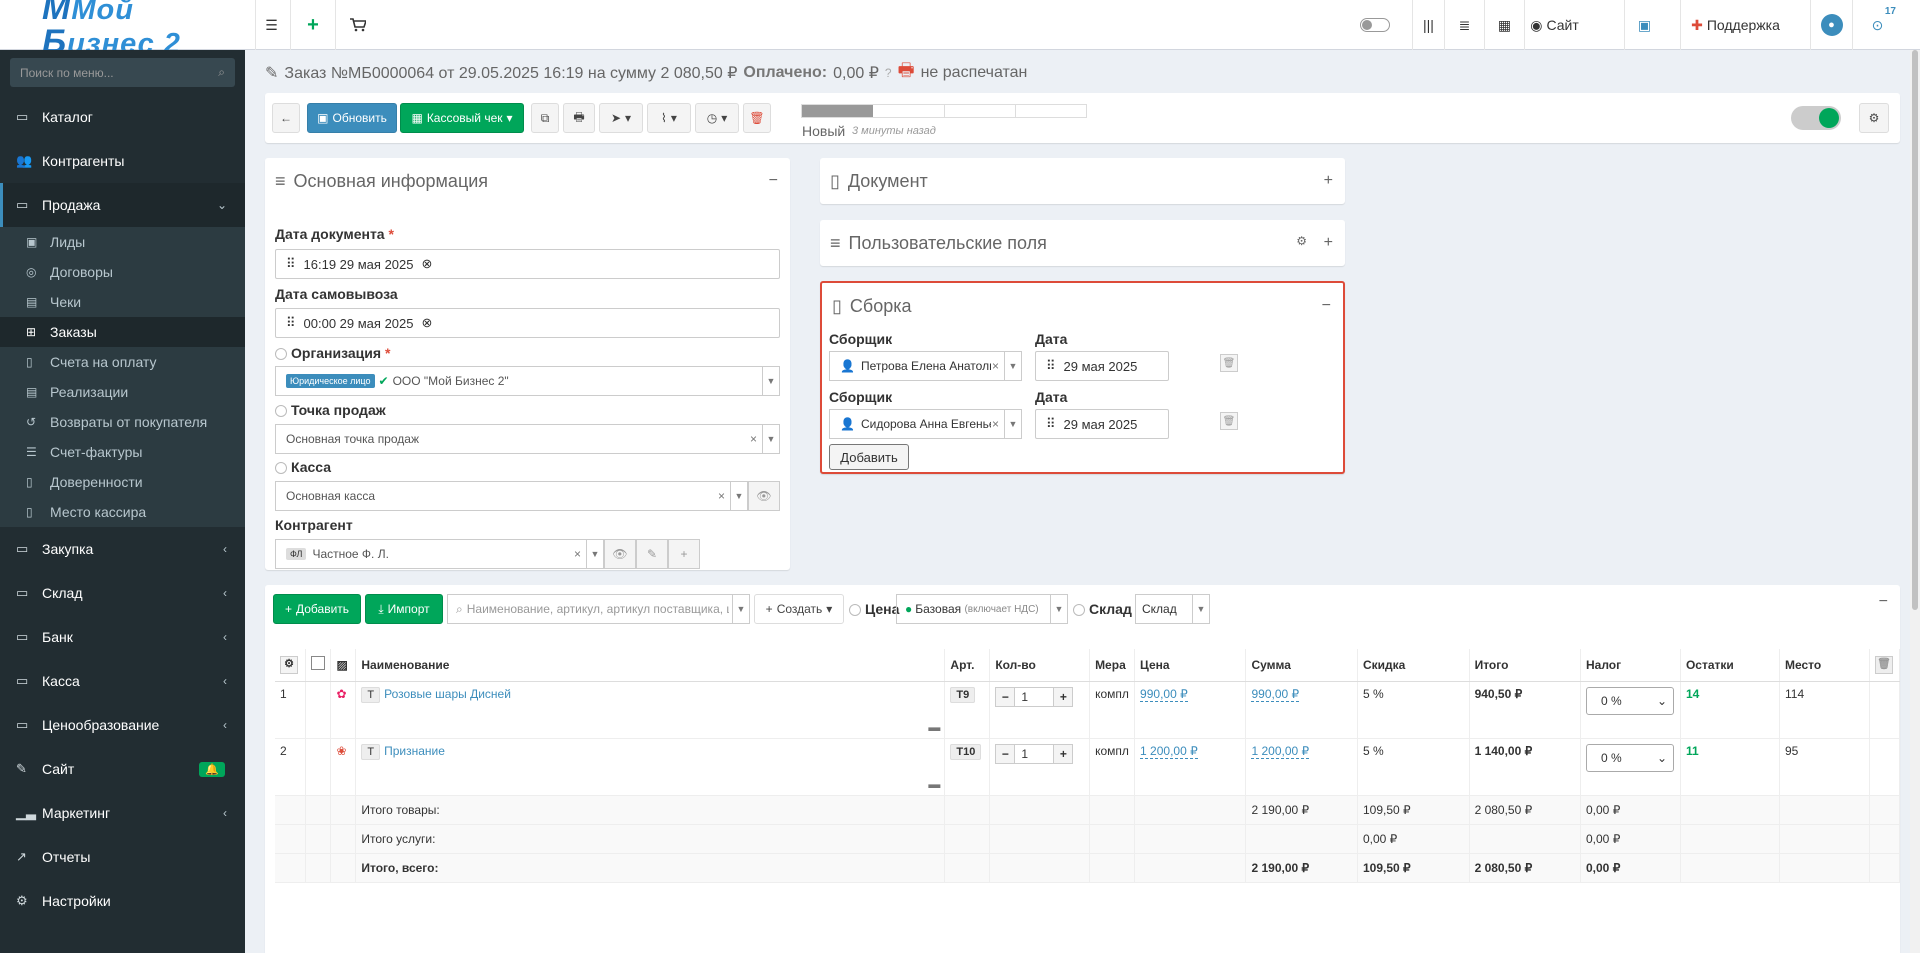 This screenshot has width=1920, height=953. I want to click on sidebar-item-marketing: ▁▃ Маркетинг ‹, so click(122, 813).